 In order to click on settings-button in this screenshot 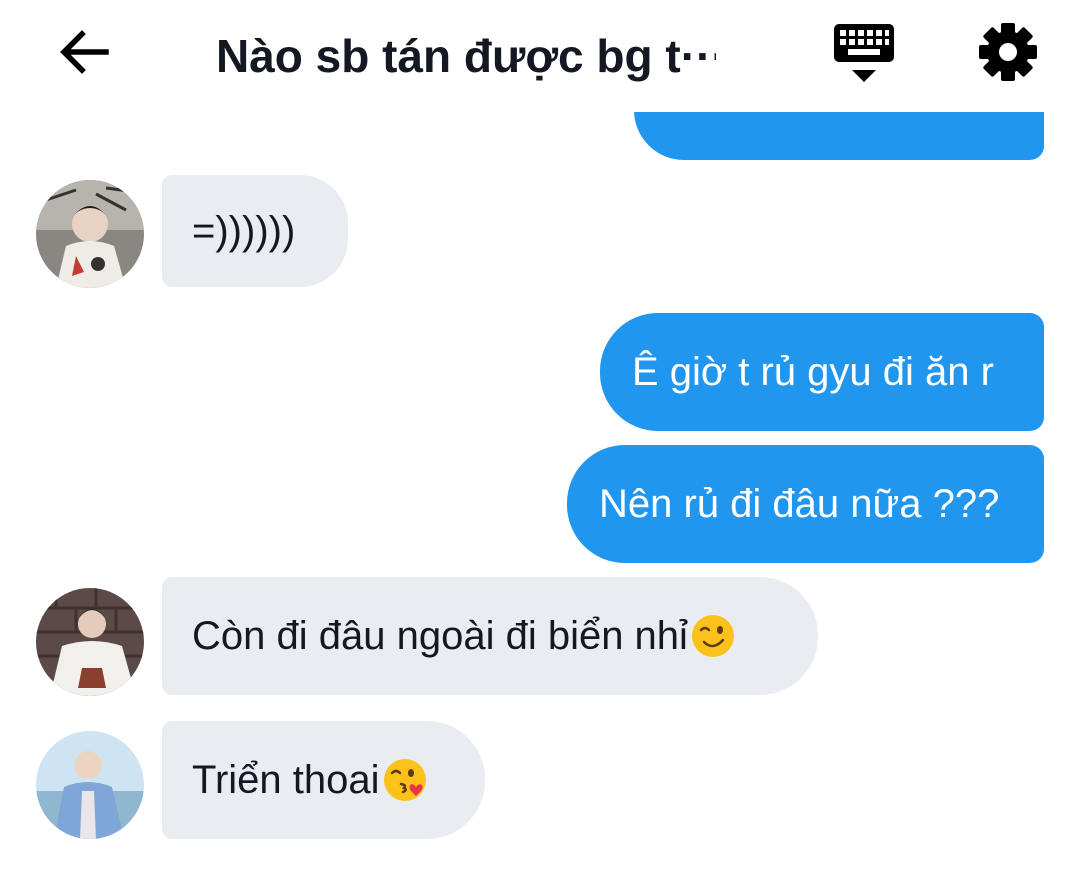, I will do `click(1008, 52)`.